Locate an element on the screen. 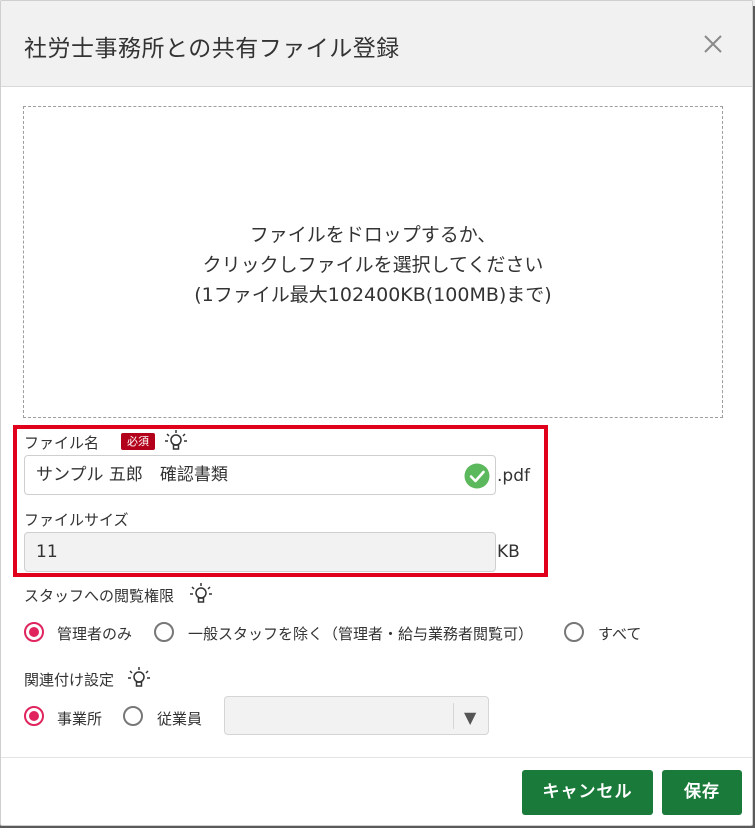 This screenshot has width=755, height=828. radio-office-label: 事業所 is located at coordinates (79, 718).